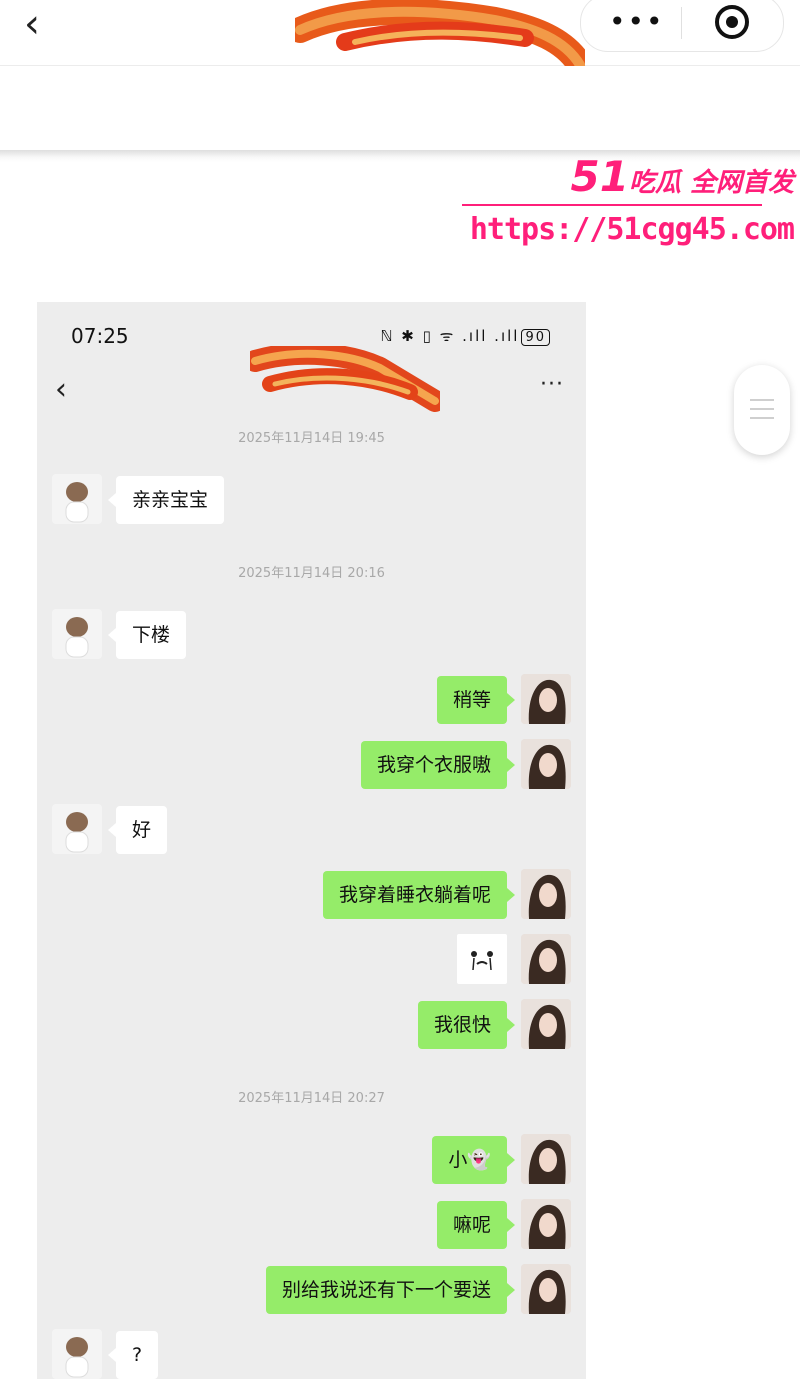  What do you see at coordinates (732, 22) in the screenshot?
I see `record-icon` at bounding box center [732, 22].